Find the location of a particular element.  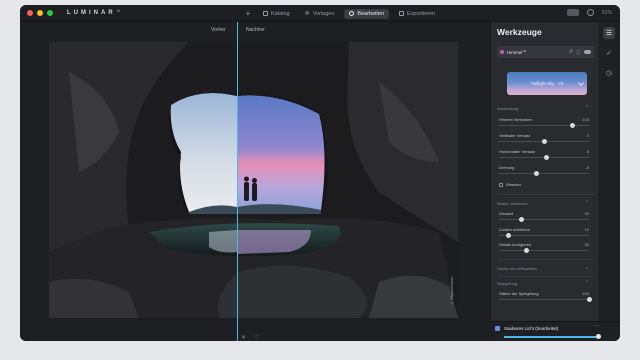

slider-details-korrigieren: Details korrigieren 30 is located at coordinates (544, 248).